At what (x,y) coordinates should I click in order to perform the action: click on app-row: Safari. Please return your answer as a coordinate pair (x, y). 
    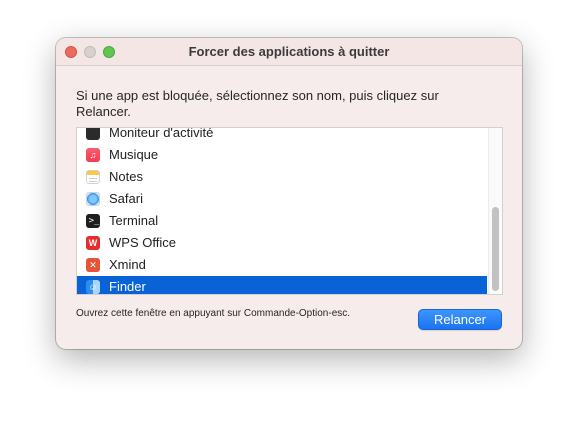
    Looking at the image, I should click on (282, 199).